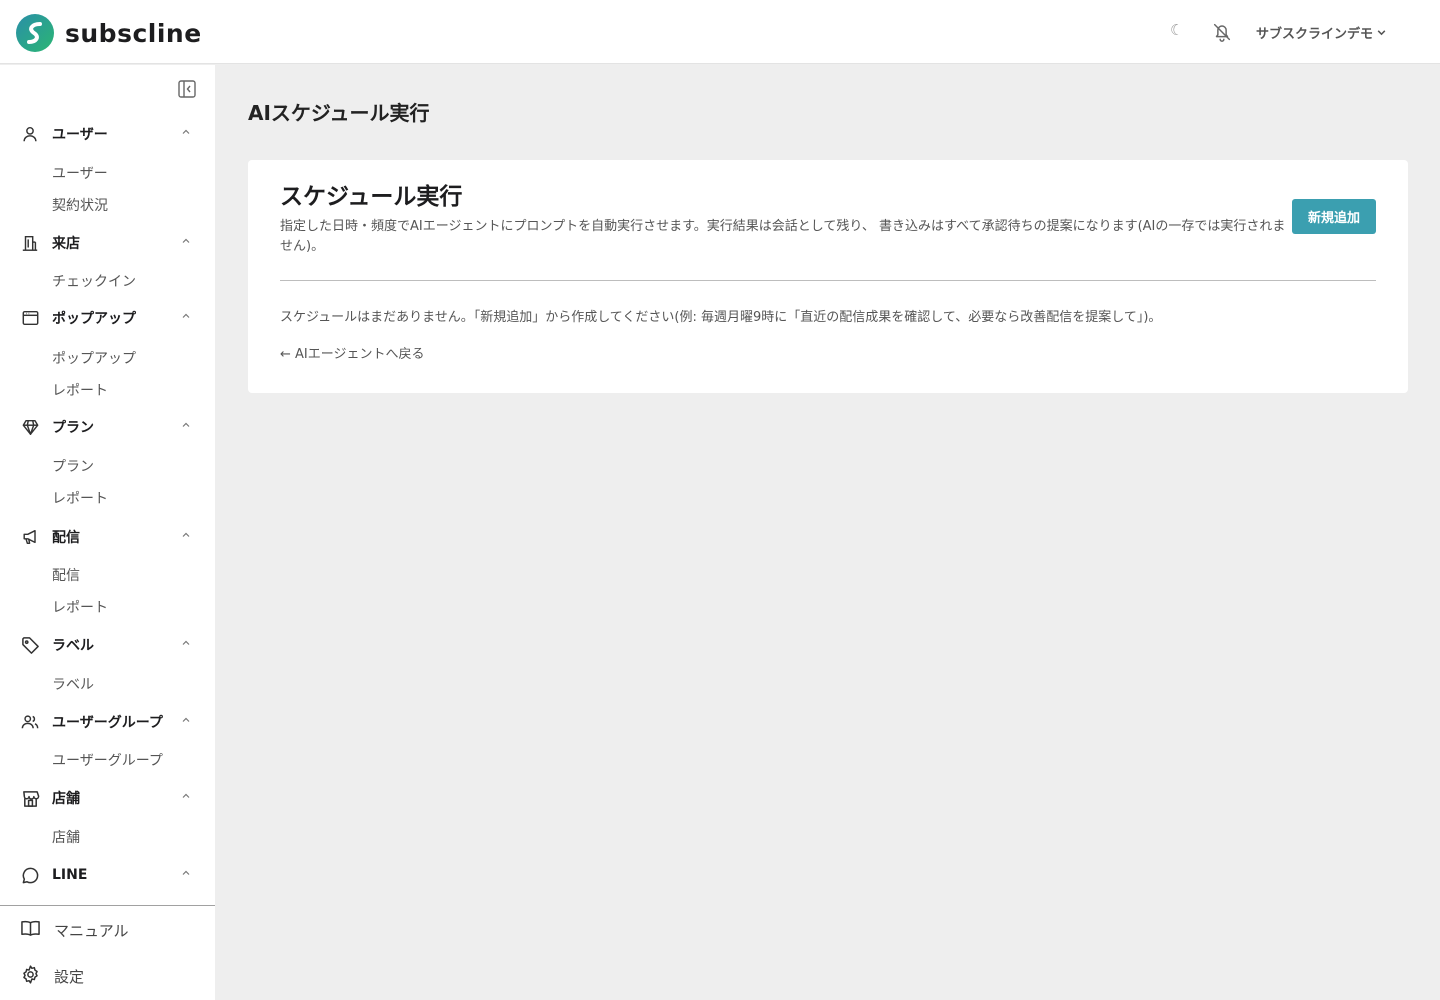 The width and height of the screenshot is (1440, 1000). I want to click on sidebar-item-manual: マニュアル, so click(74, 930).